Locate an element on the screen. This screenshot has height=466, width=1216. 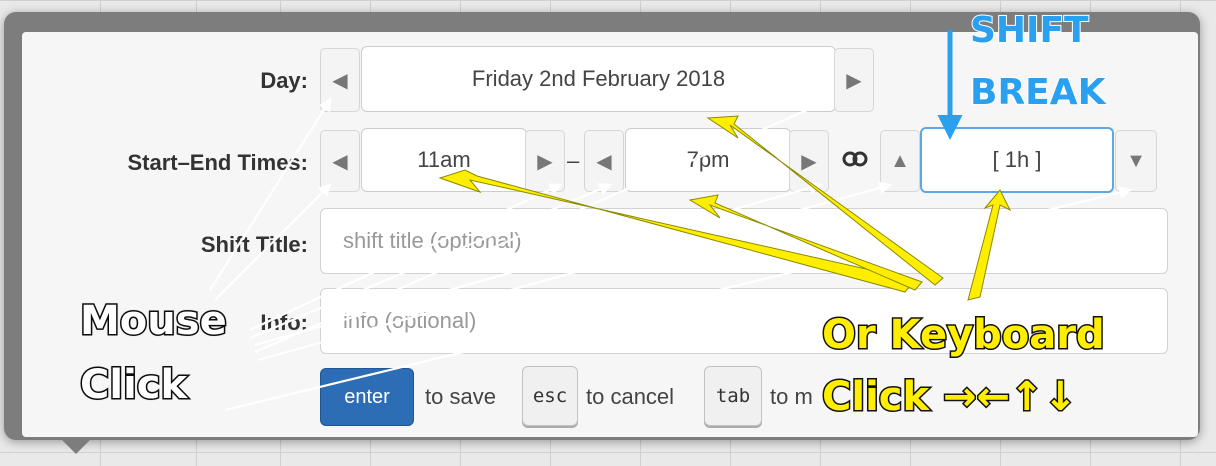
end-time-next-button: ▶ is located at coordinates (809, 161).